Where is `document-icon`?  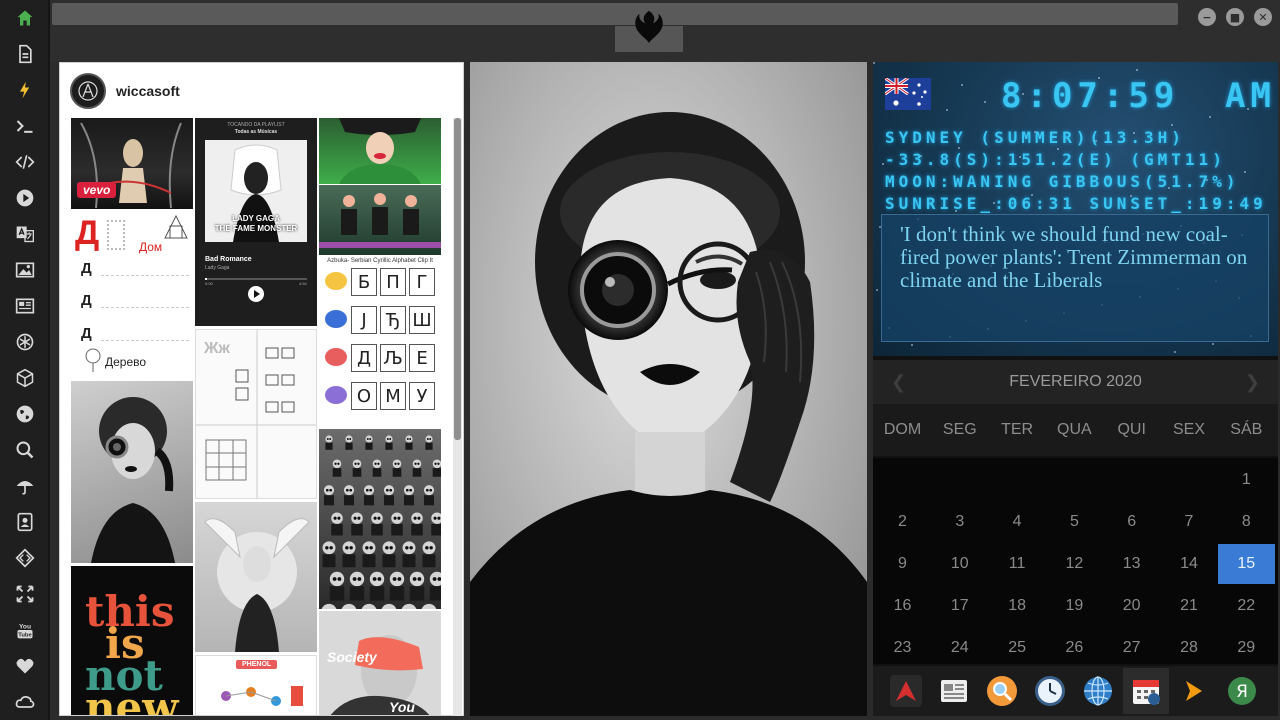 document-icon is located at coordinates (25, 54).